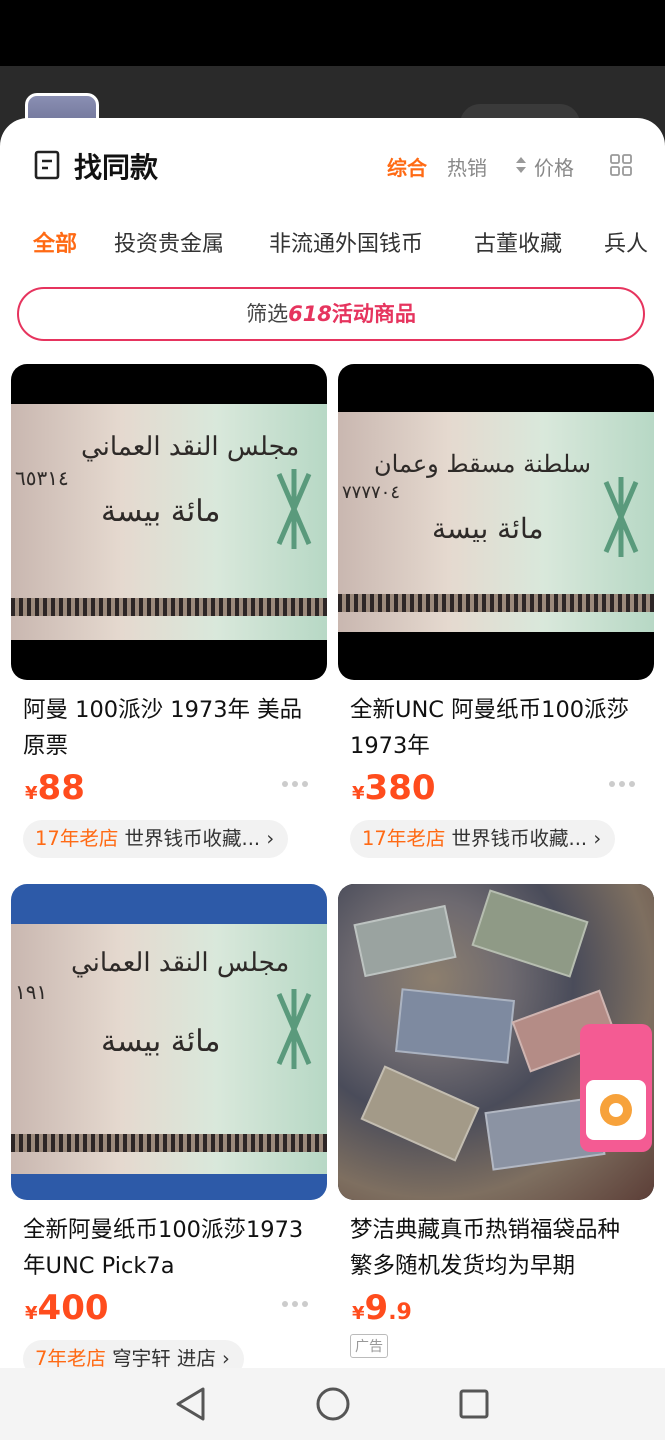 Image resolution: width=665 pixels, height=1440 pixels. Describe the element at coordinates (371, 492) in the screenshot. I see `banknote-serial: ٧٧٧٧٠٤` at that location.